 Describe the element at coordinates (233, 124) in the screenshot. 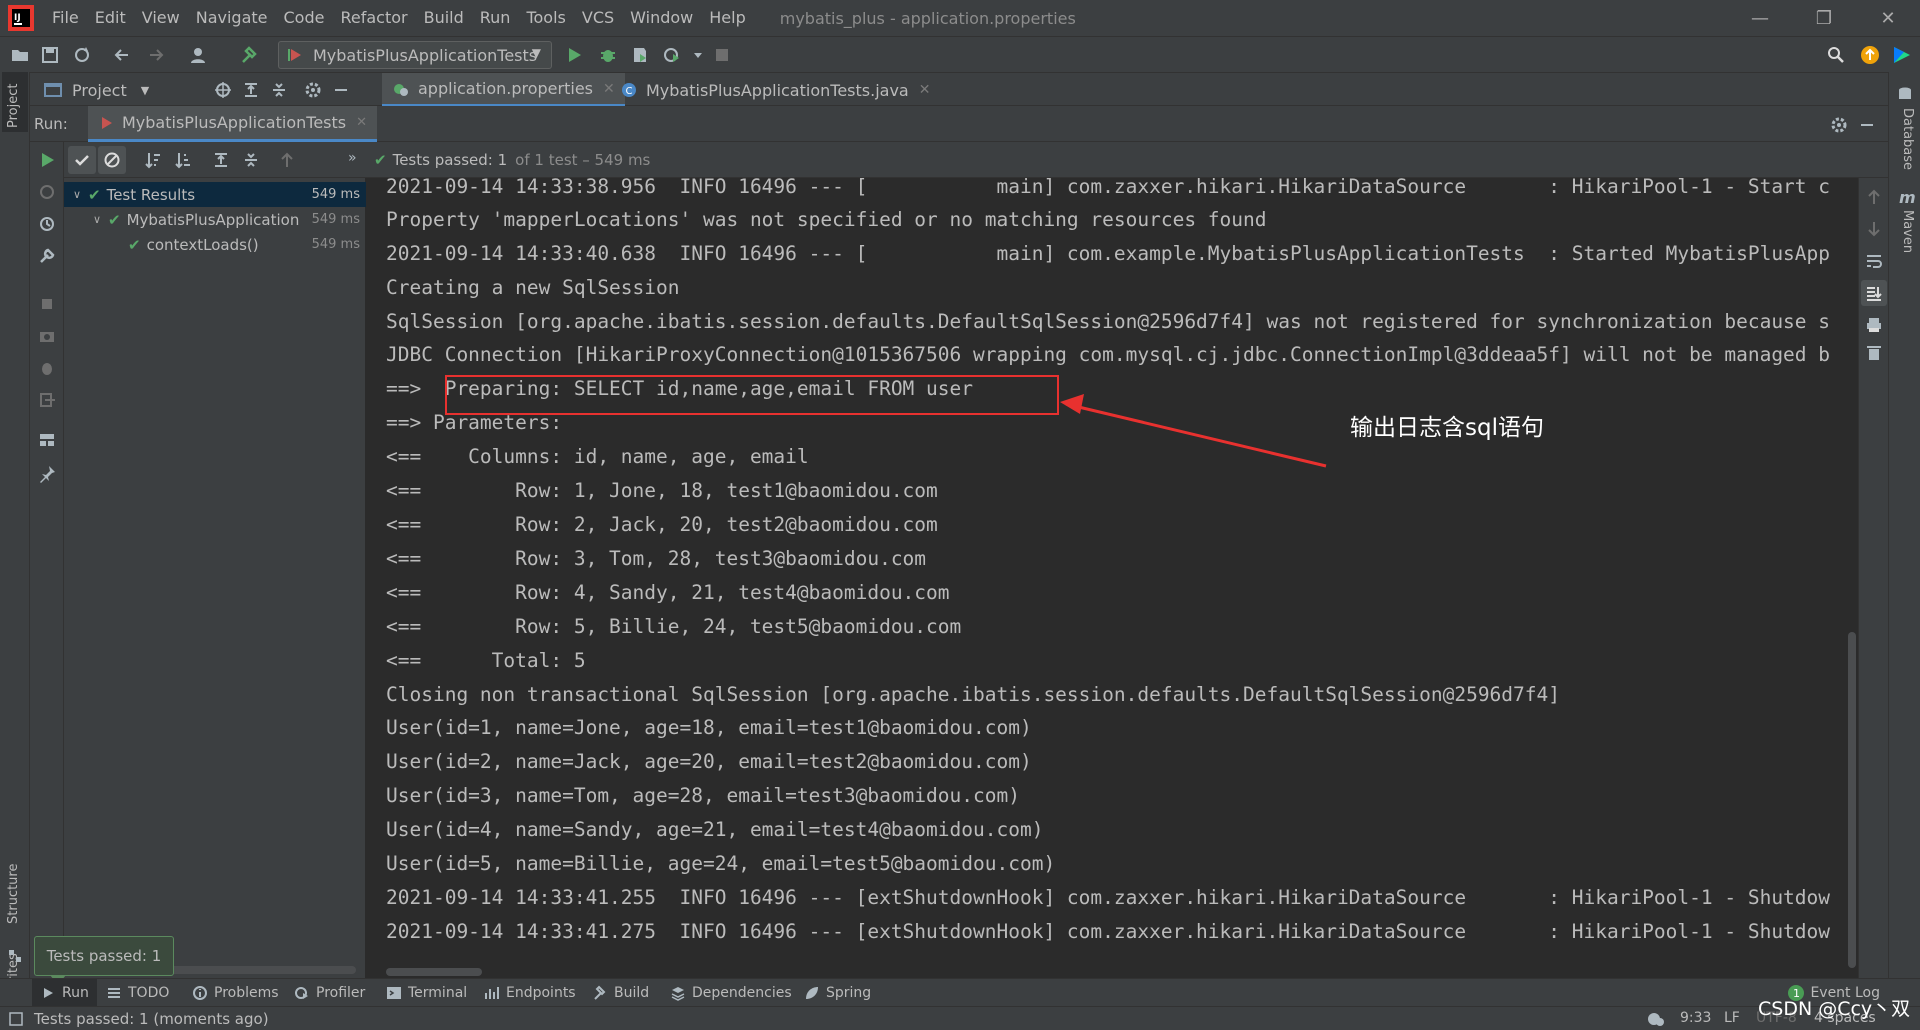

I see `run-tab-mybatisplusapplicationtests: MybatisPlusApplicationTests ✕` at that location.